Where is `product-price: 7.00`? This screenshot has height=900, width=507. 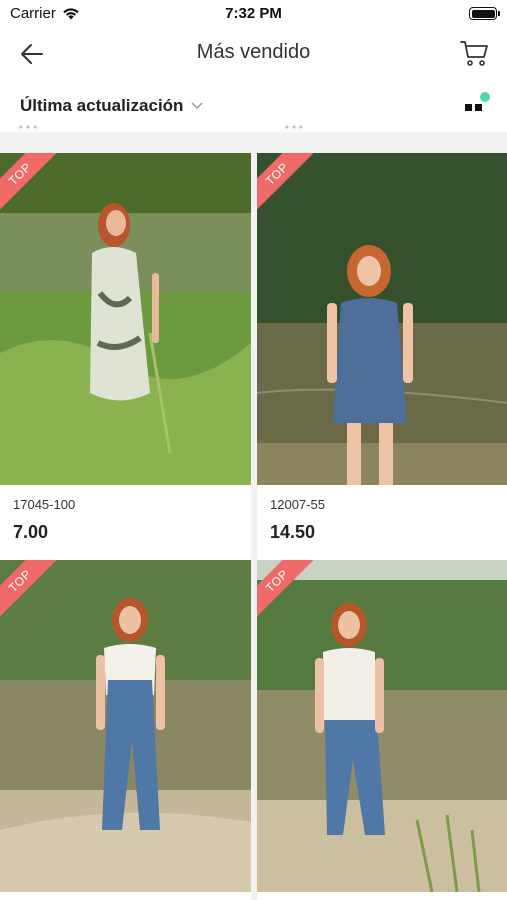 product-price: 7.00 is located at coordinates (31, 532).